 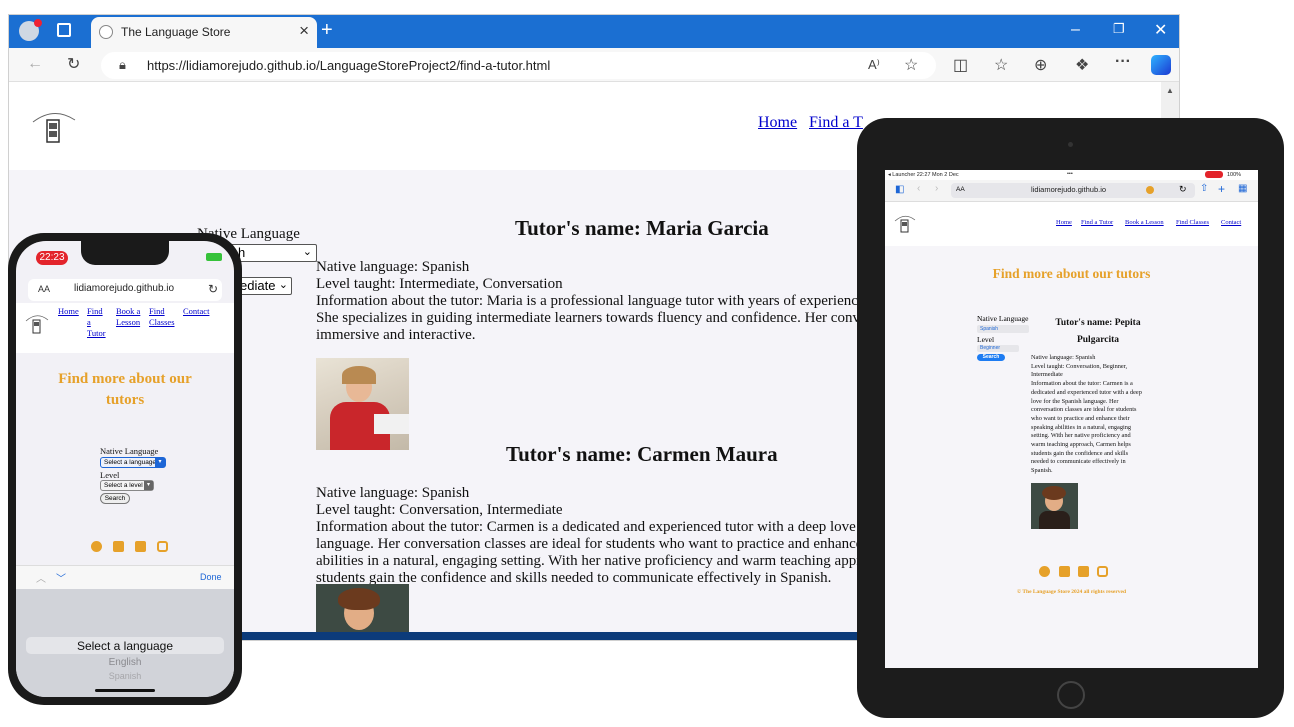 I want to click on phone-nav-home: Home, so click(x=68, y=311).